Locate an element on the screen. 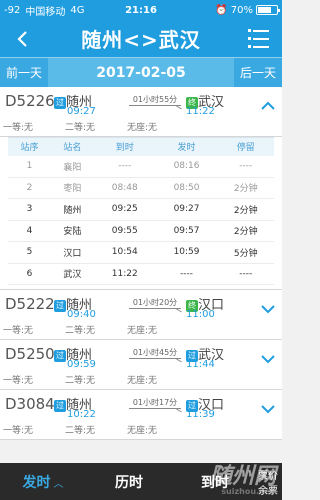  travel-duration: 01小时20分 is located at coordinates (155, 303).